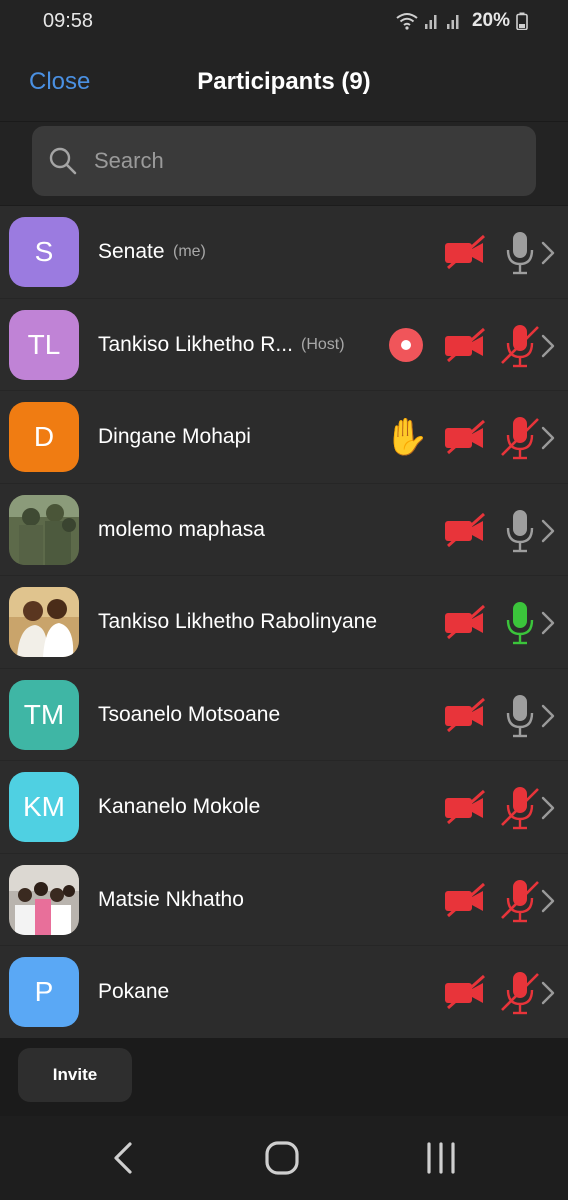 The image size is (568, 1200). I want to click on search-icon, so click(63, 161).